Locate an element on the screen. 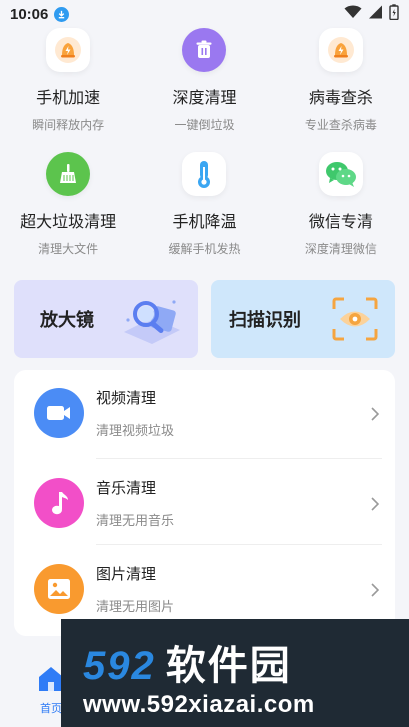 The width and height of the screenshot is (409, 727). list-item-video: 视频清理 清理视频垃圾 is located at coordinates (204, 413).